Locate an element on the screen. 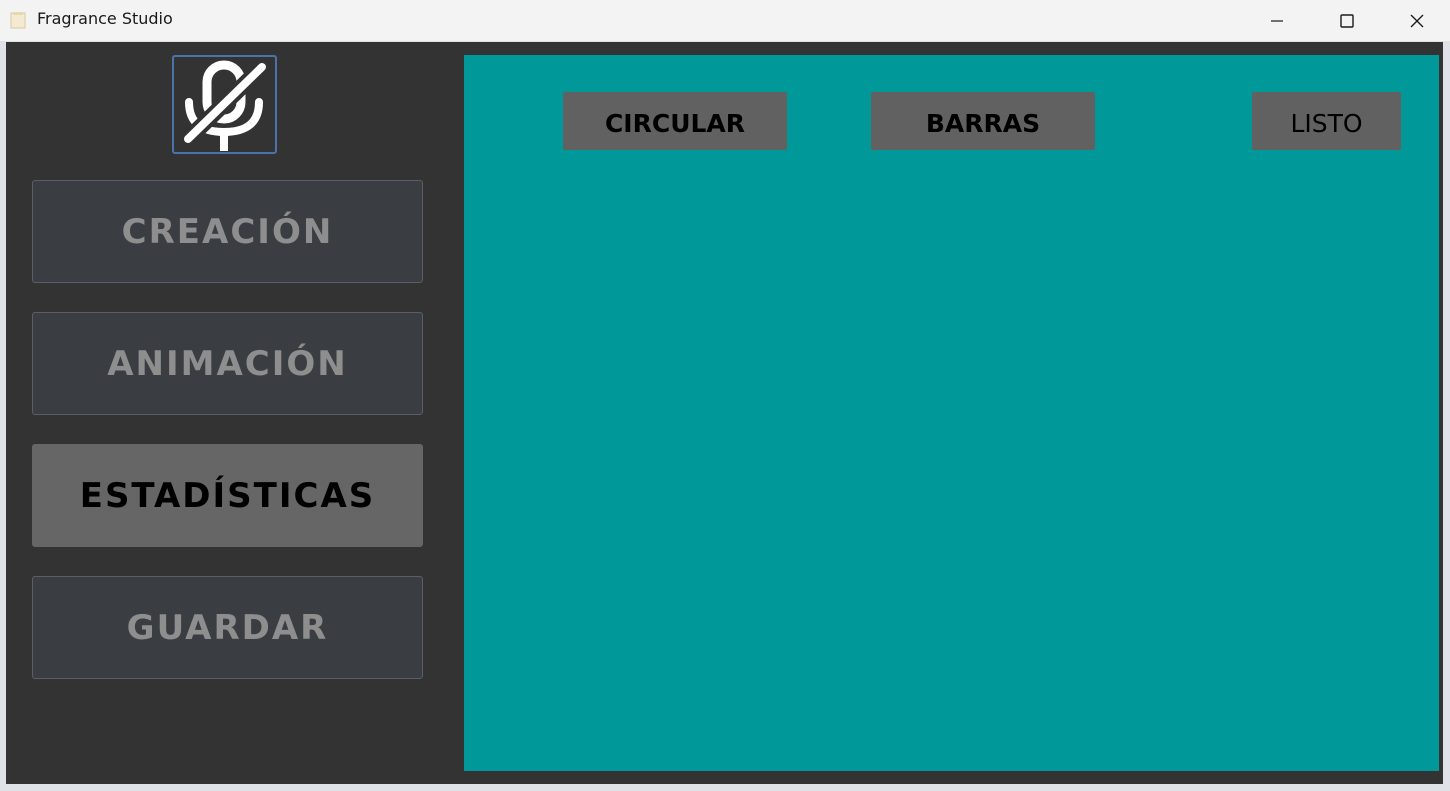 The height and width of the screenshot is (791, 1450). done-button: LISTO is located at coordinates (1326, 121).